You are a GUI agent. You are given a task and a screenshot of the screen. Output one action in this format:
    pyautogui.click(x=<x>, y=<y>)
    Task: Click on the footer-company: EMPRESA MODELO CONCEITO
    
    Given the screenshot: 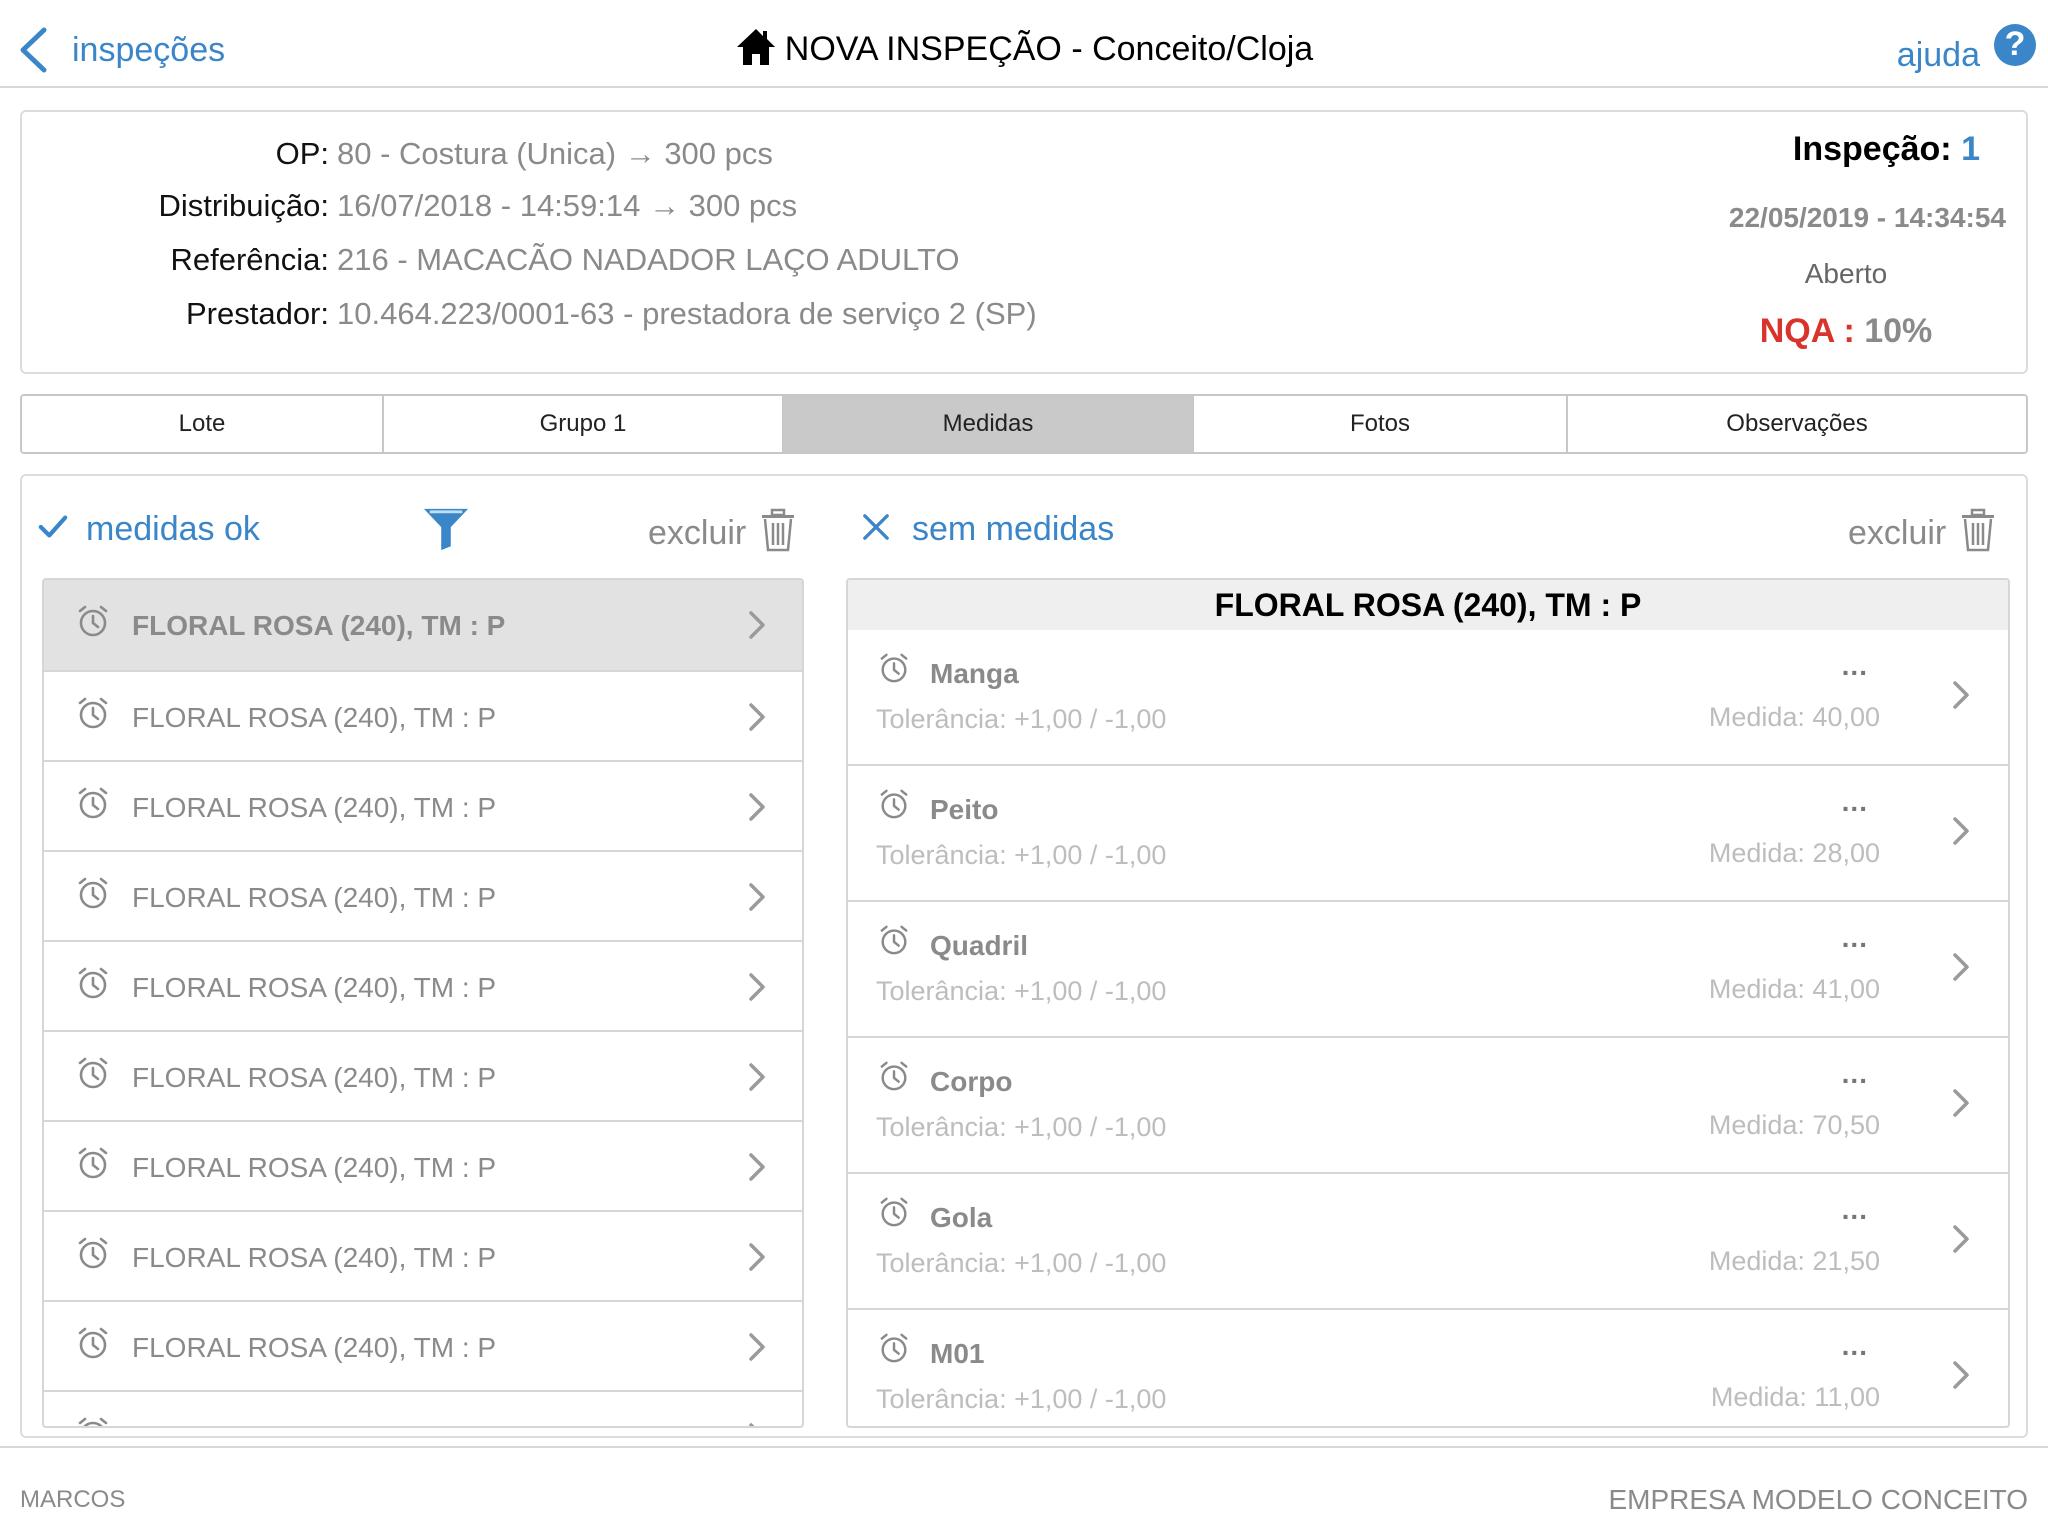 What is the action you would take?
    pyautogui.click(x=1818, y=1499)
    